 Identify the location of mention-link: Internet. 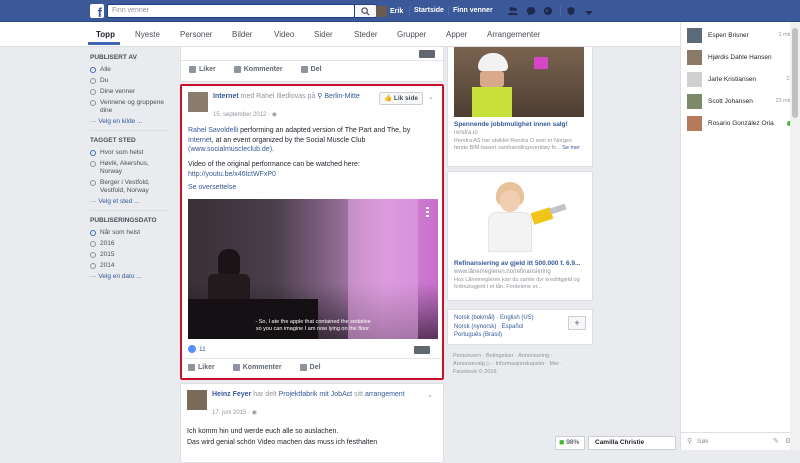
(200, 140).